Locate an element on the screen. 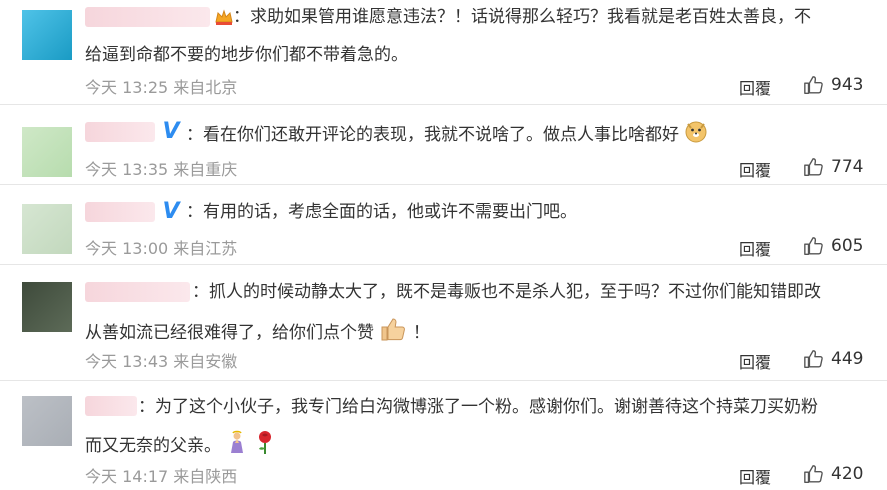 This screenshot has width=887, height=490. comment-text: ：求助如果管用谁愿意违法？！话说得那么轻巧？我看就是老百姓太善良，不 is located at coordinates (522, 17).